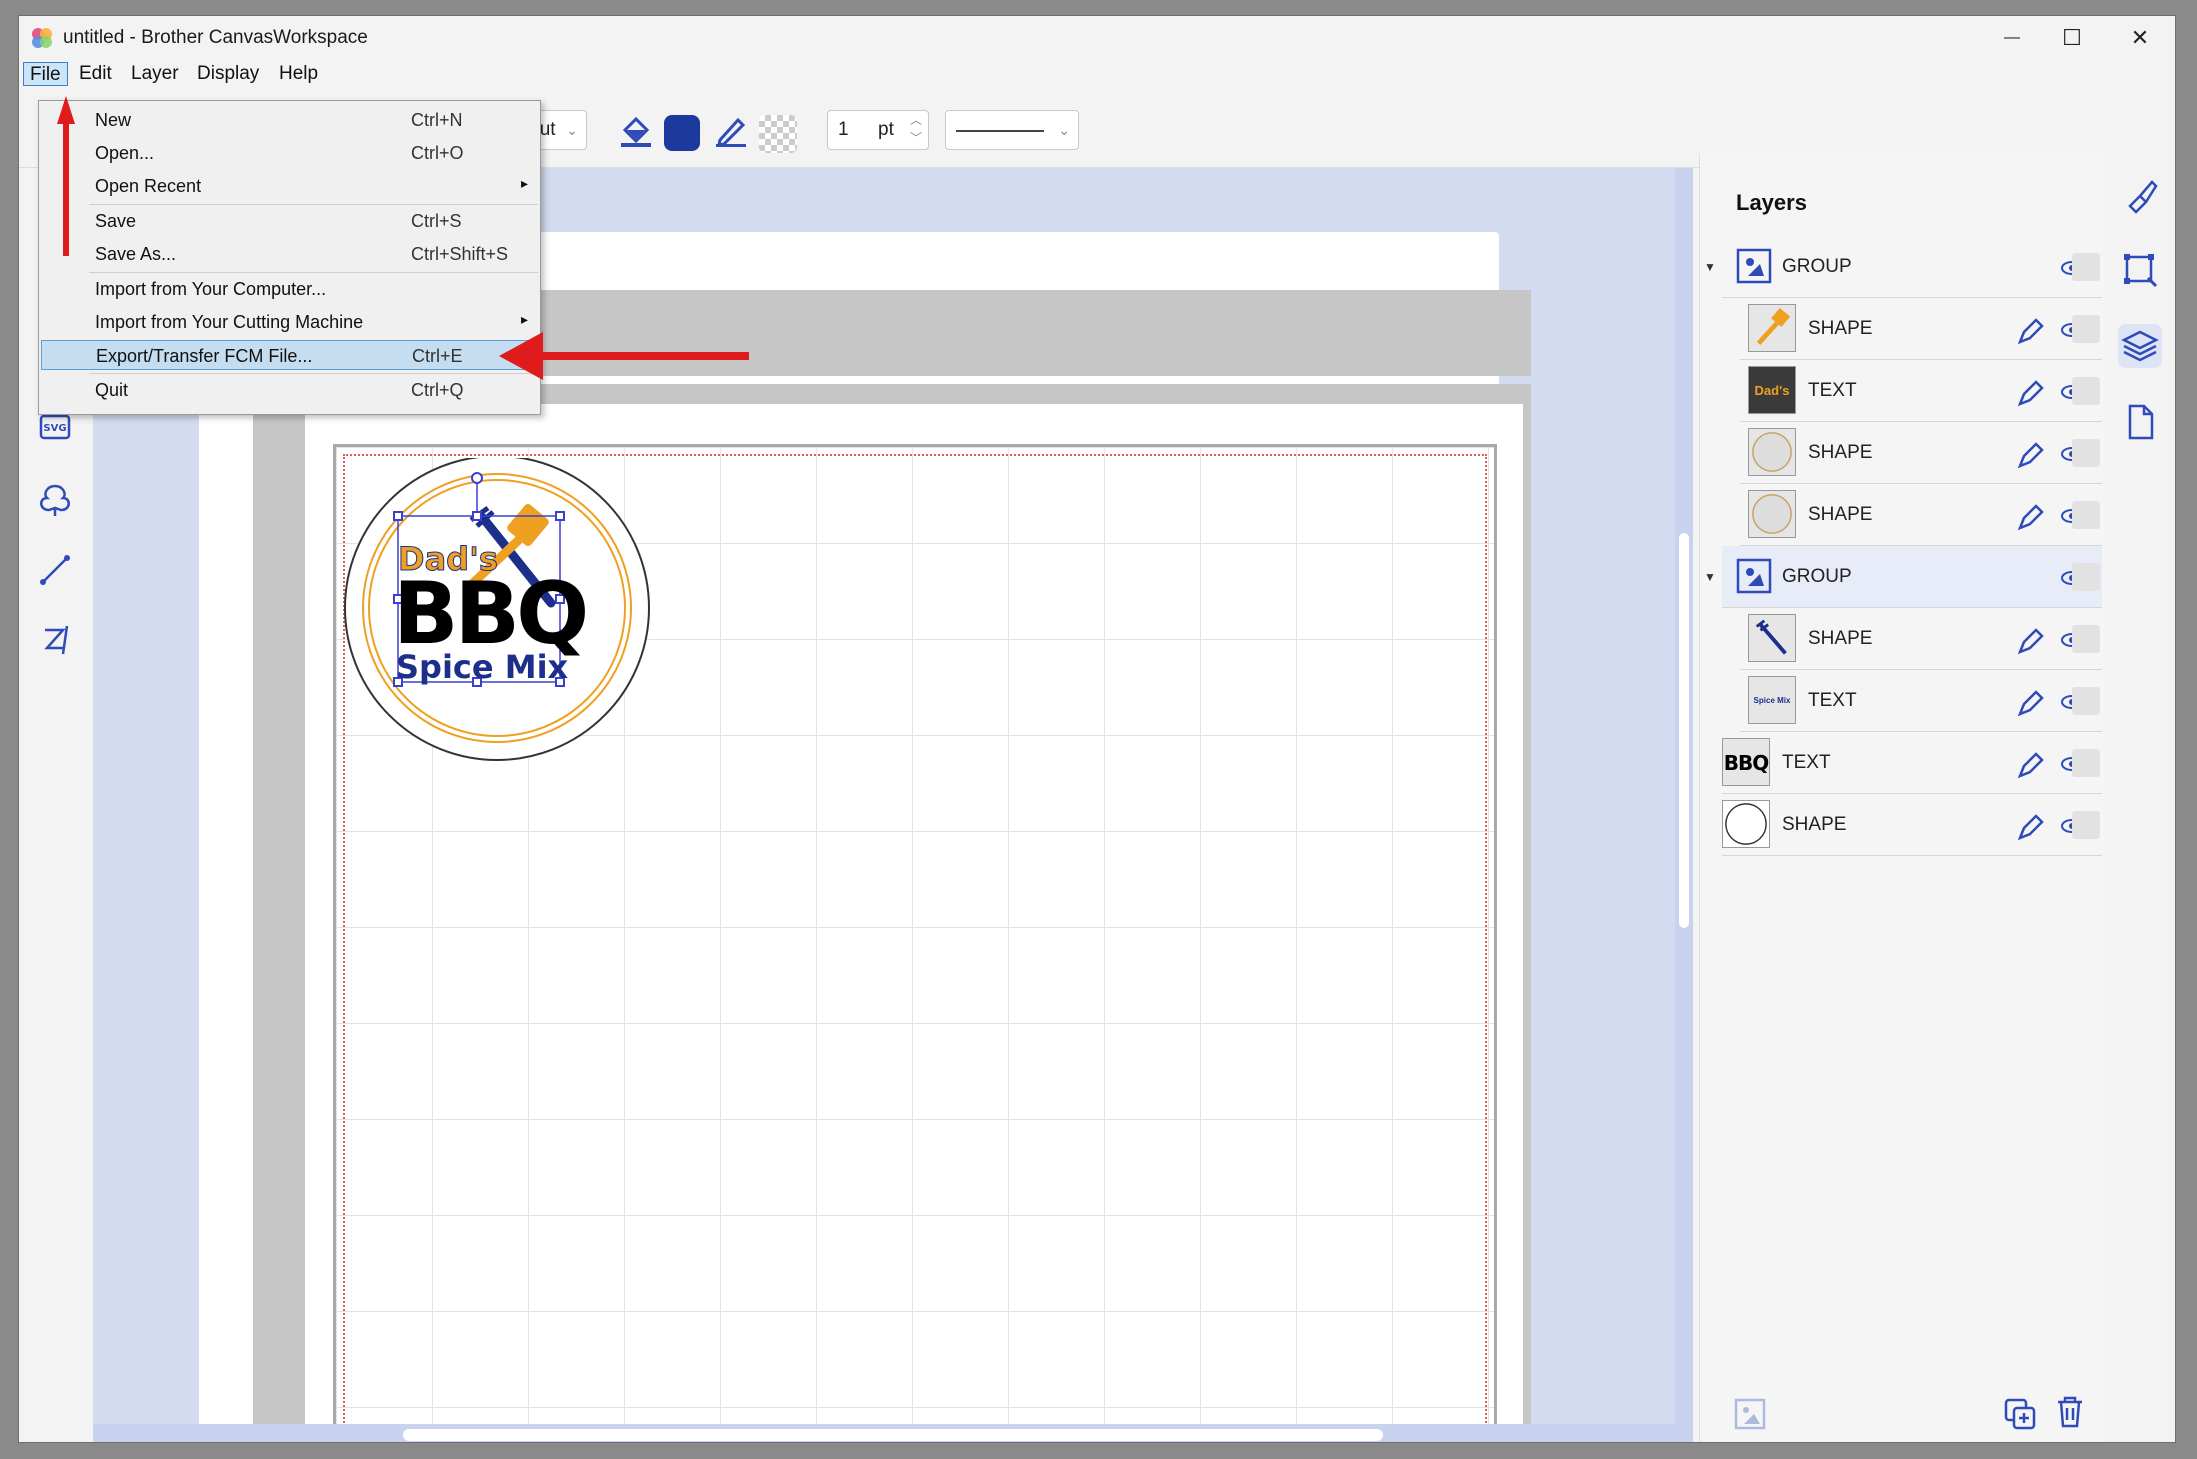 This screenshot has height=1459, width=2197. I want to click on bbq-thumbnail: BBQ, so click(1746, 762).